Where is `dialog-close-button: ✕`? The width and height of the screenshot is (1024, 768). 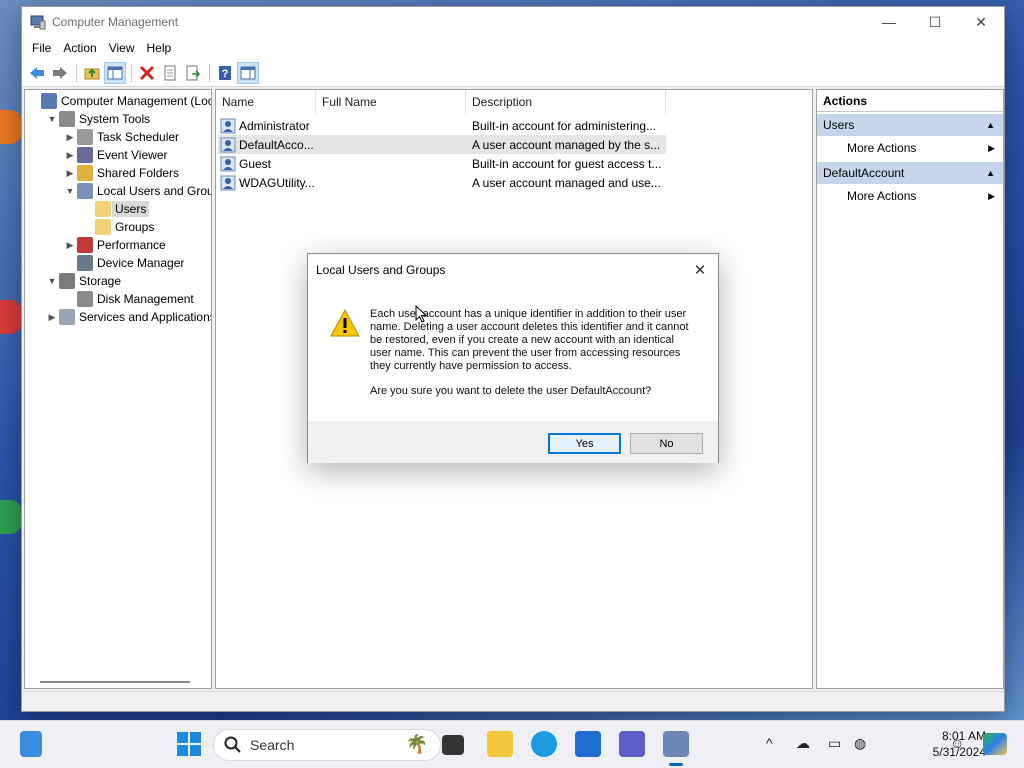 dialog-close-button: ✕ is located at coordinates (700, 270).